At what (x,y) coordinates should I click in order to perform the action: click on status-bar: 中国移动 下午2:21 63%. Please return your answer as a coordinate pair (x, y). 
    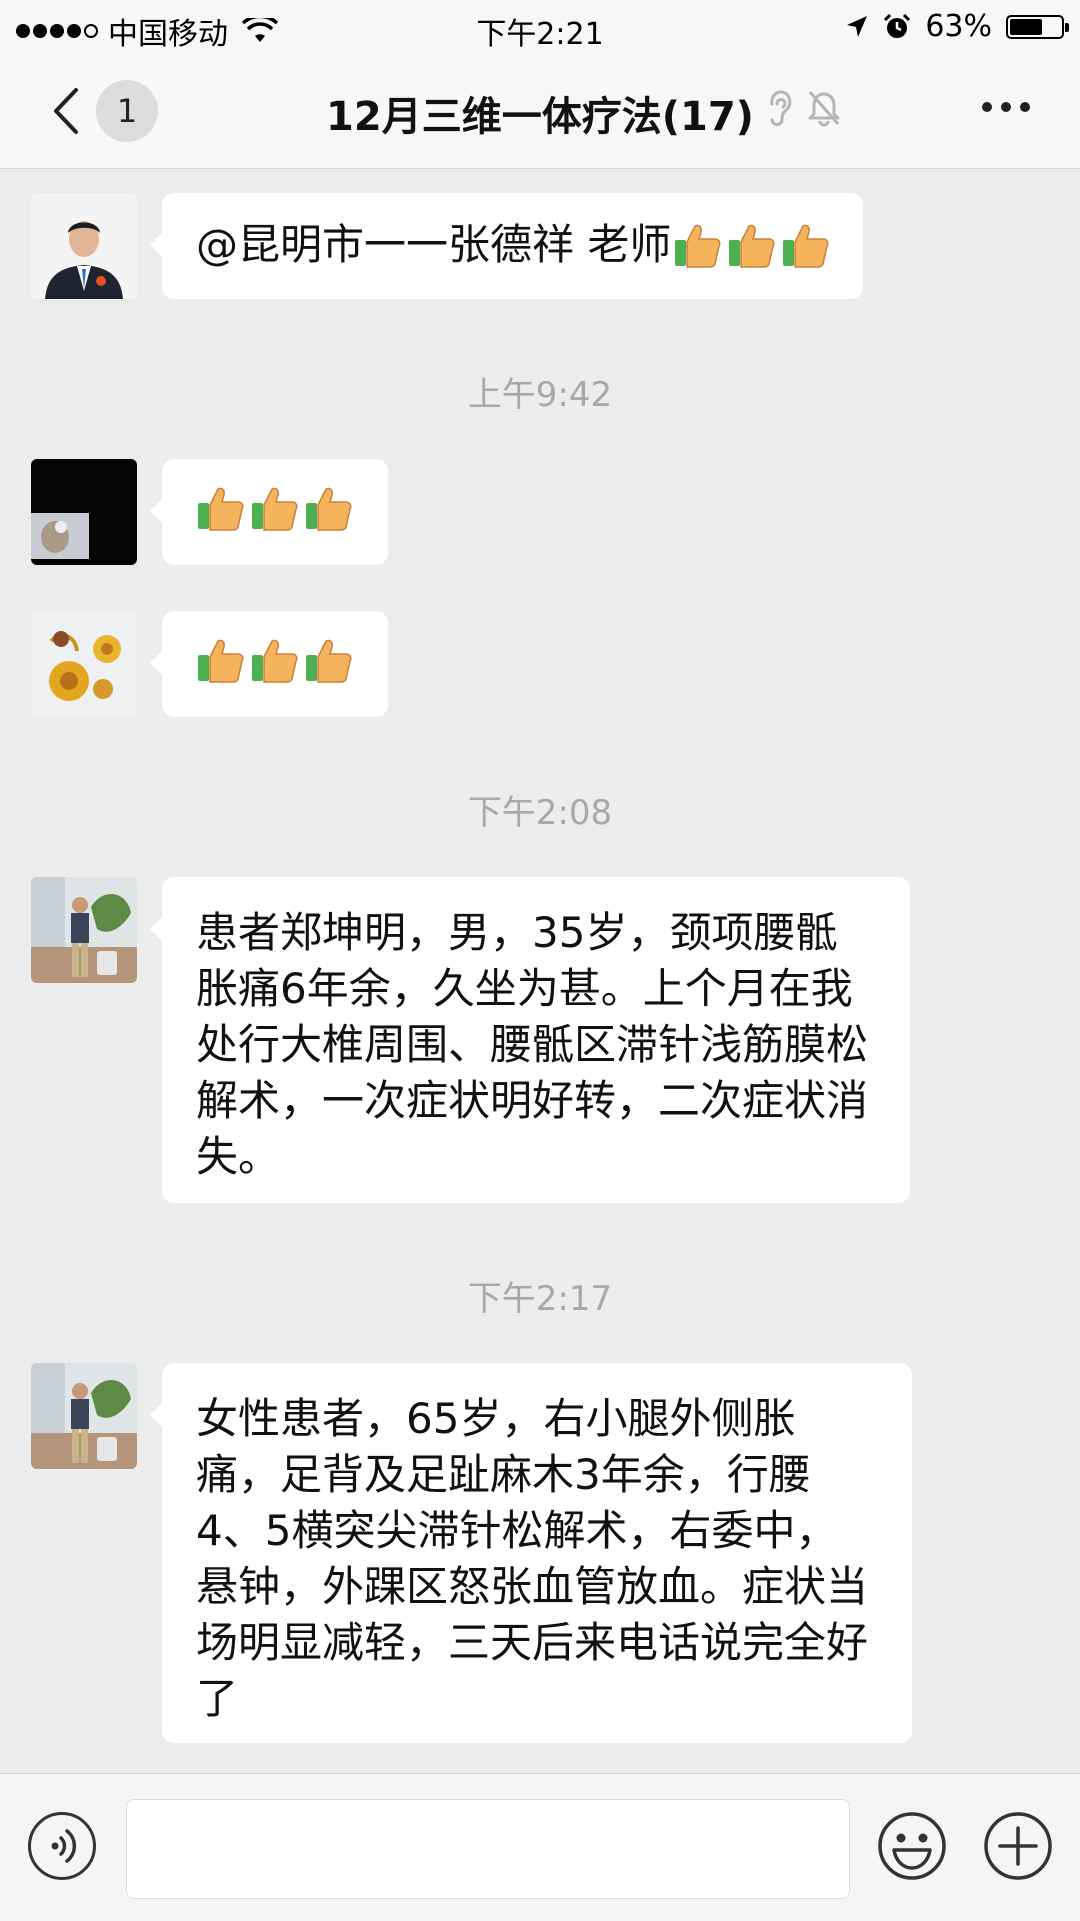
    Looking at the image, I should click on (540, 27).